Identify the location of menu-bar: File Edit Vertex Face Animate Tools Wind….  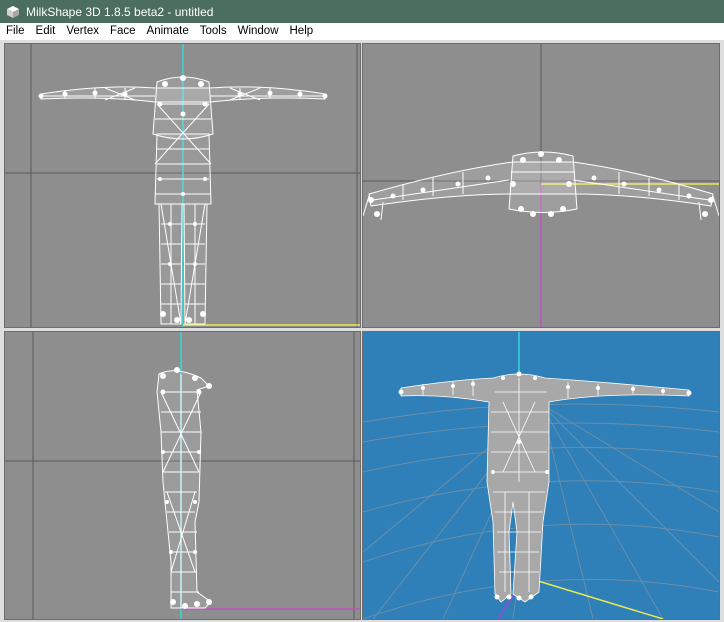
(362, 31).